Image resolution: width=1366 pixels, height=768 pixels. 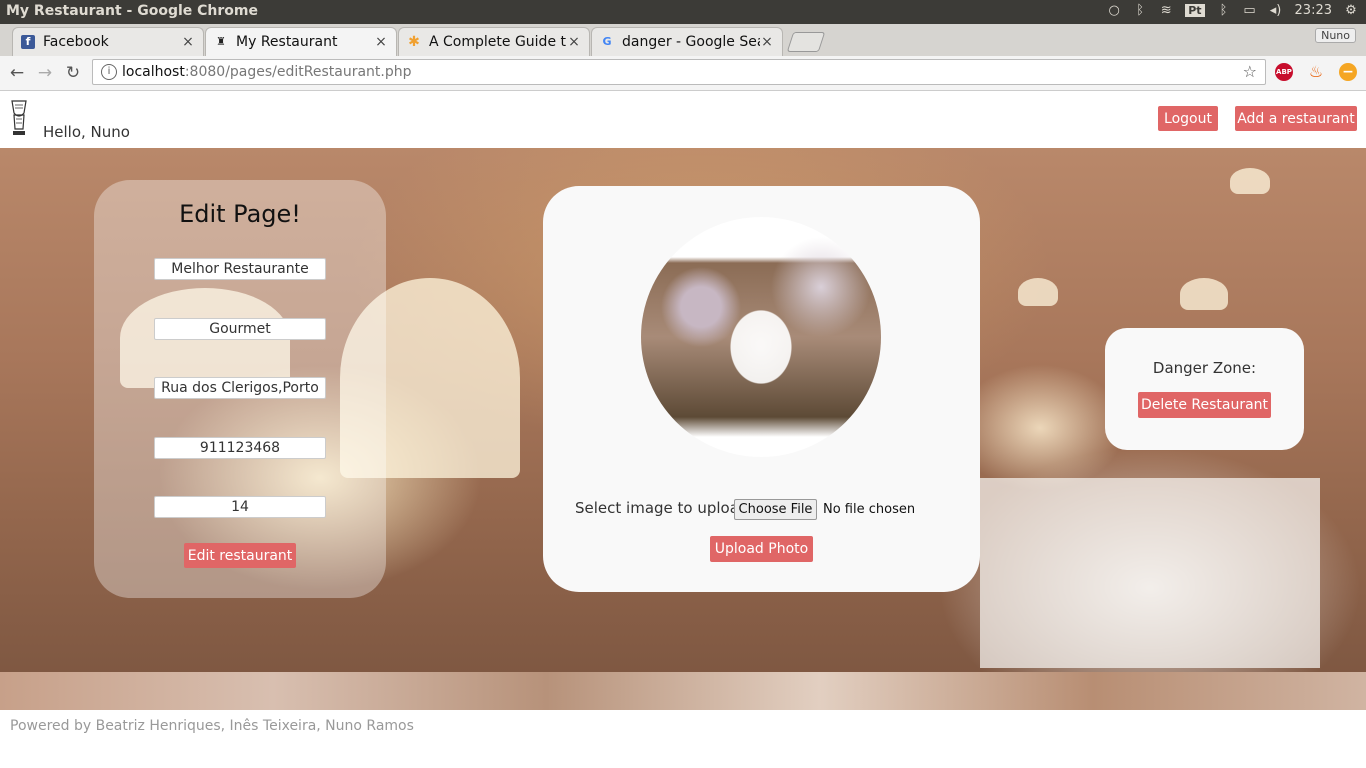 What do you see at coordinates (1276, 10) in the screenshot?
I see `volume-icon: ◂)` at bounding box center [1276, 10].